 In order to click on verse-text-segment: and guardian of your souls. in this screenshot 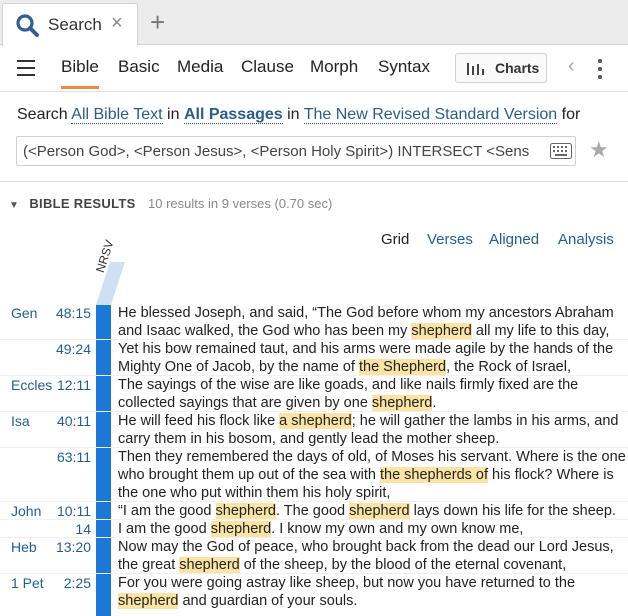, I will do `click(268, 601)`.